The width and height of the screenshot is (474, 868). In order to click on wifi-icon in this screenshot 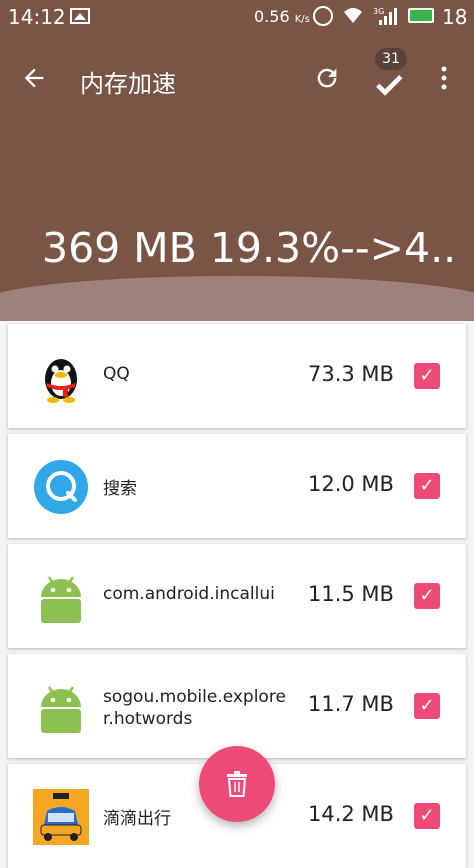, I will do `click(353, 15)`.